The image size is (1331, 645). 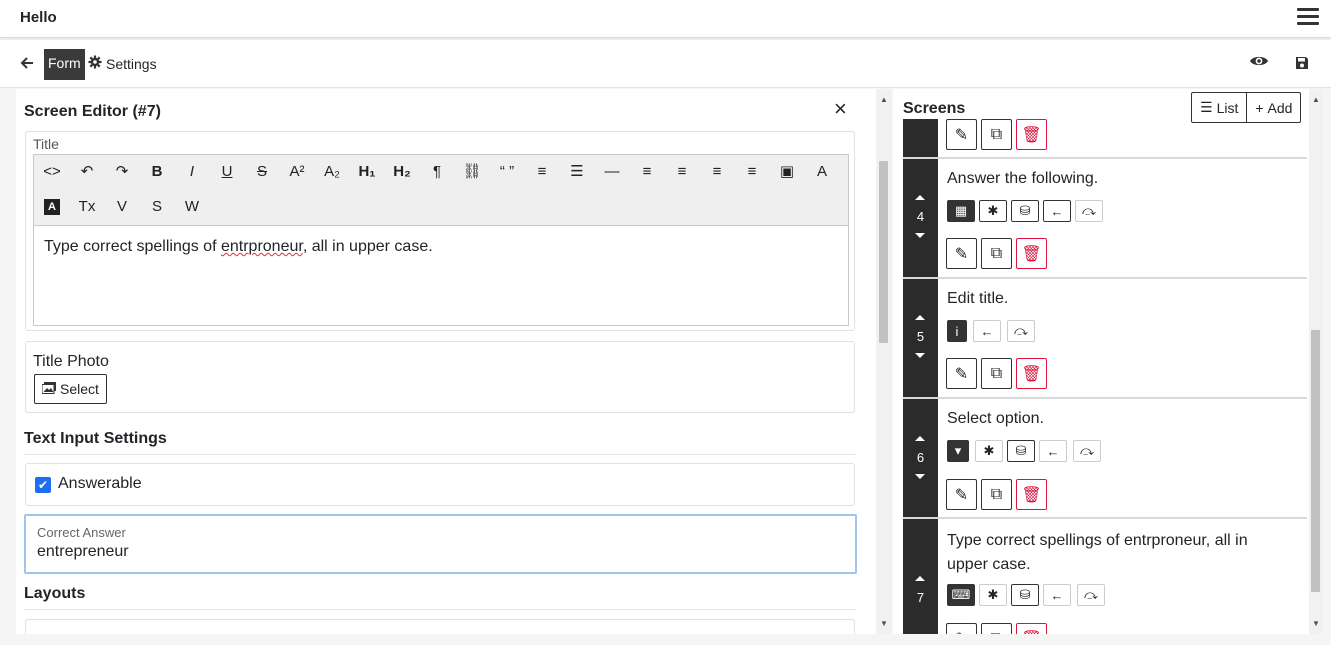 I want to click on align-right-icon: ≡, so click(x=682, y=172).